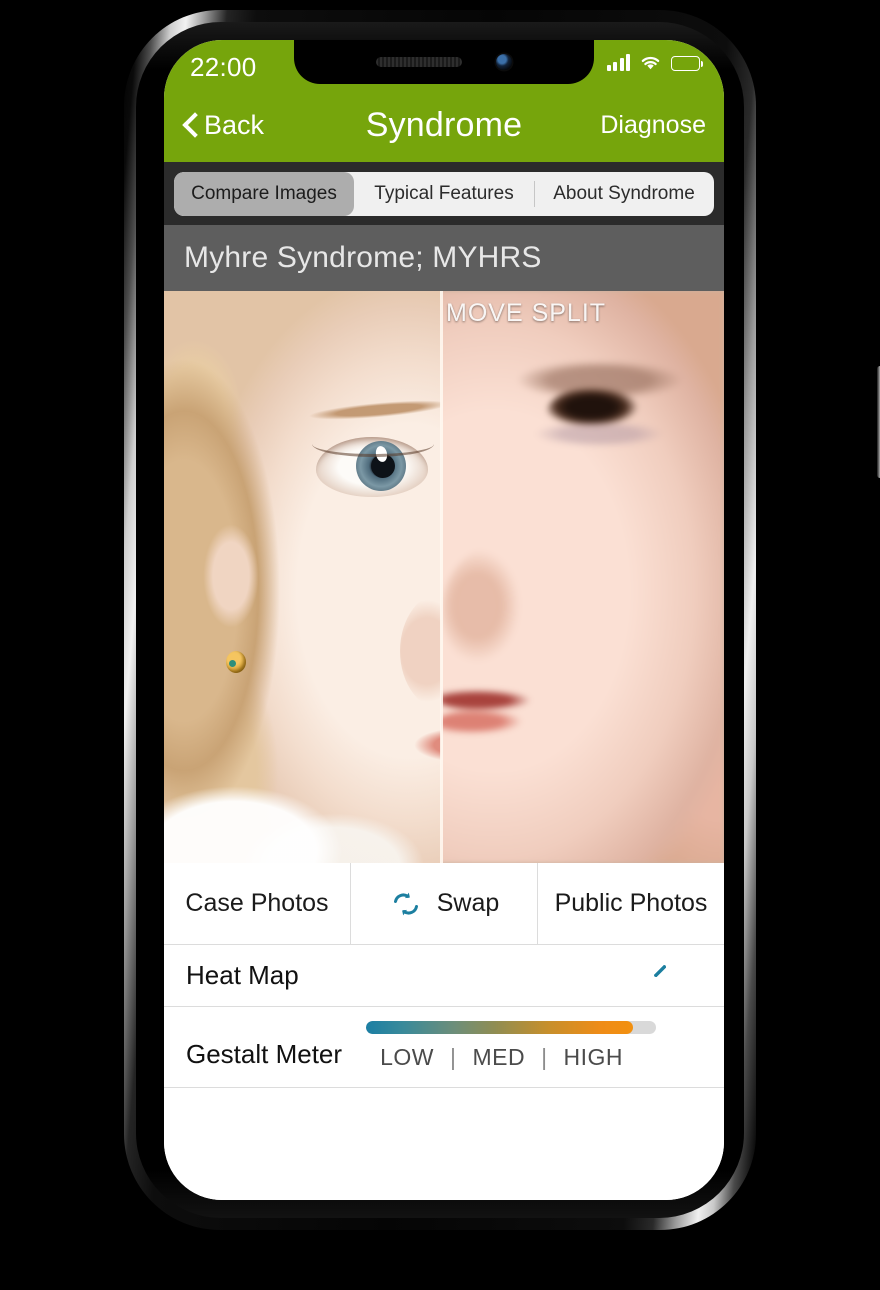  What do you see at coordinates (660, 971) in the screenshot?
I see `heat-map-toggle` at bounding box center [660, 971].